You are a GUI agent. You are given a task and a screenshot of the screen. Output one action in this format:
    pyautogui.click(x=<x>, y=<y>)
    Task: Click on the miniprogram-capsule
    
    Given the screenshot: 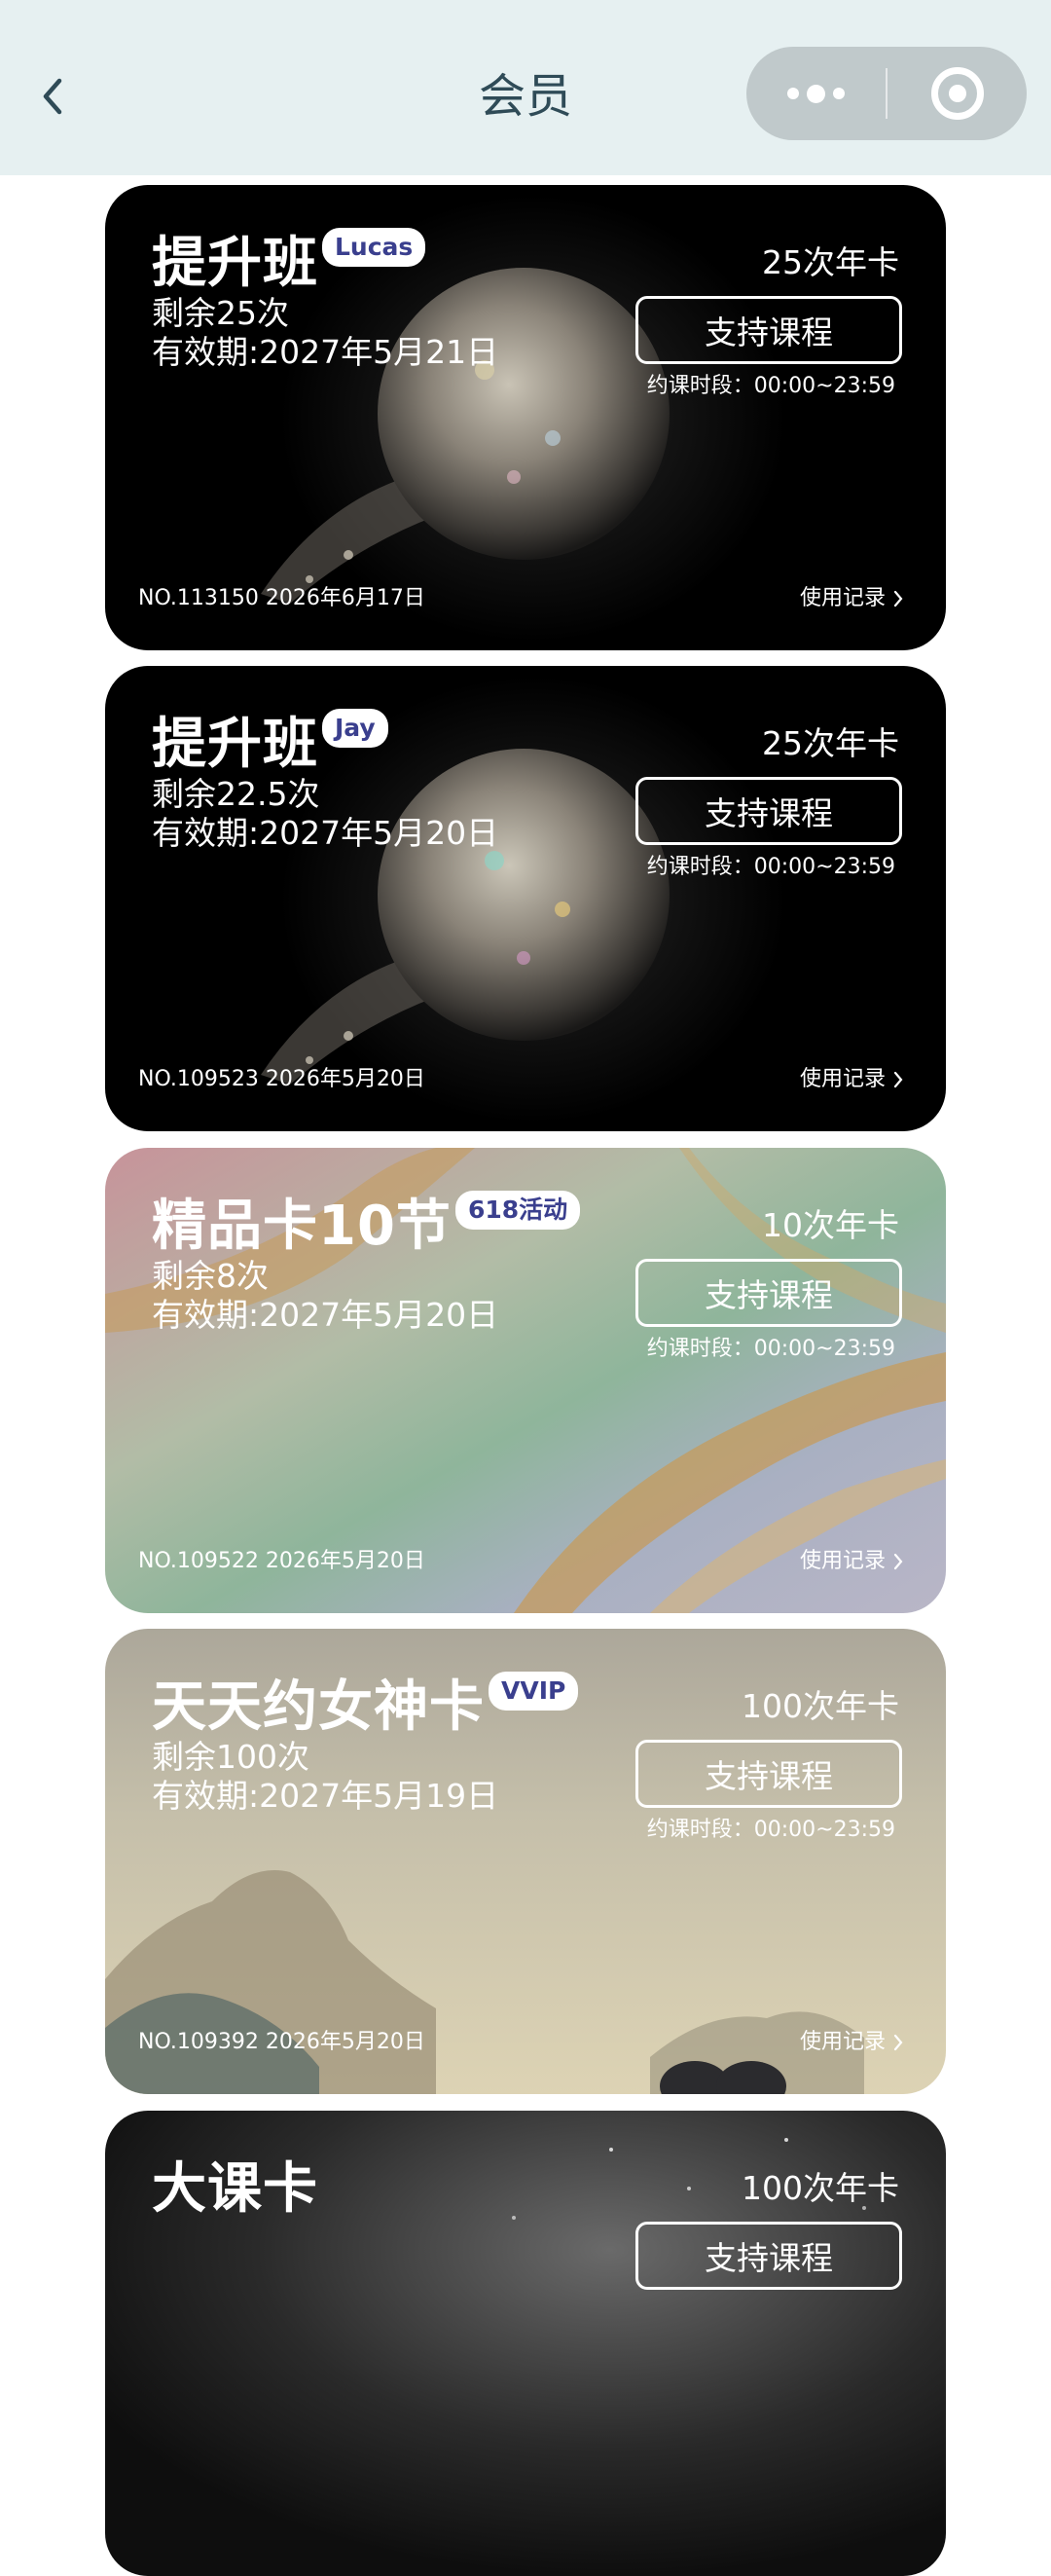 What is the action you would take?
    pyautogui.click(x=886, y=93)
    